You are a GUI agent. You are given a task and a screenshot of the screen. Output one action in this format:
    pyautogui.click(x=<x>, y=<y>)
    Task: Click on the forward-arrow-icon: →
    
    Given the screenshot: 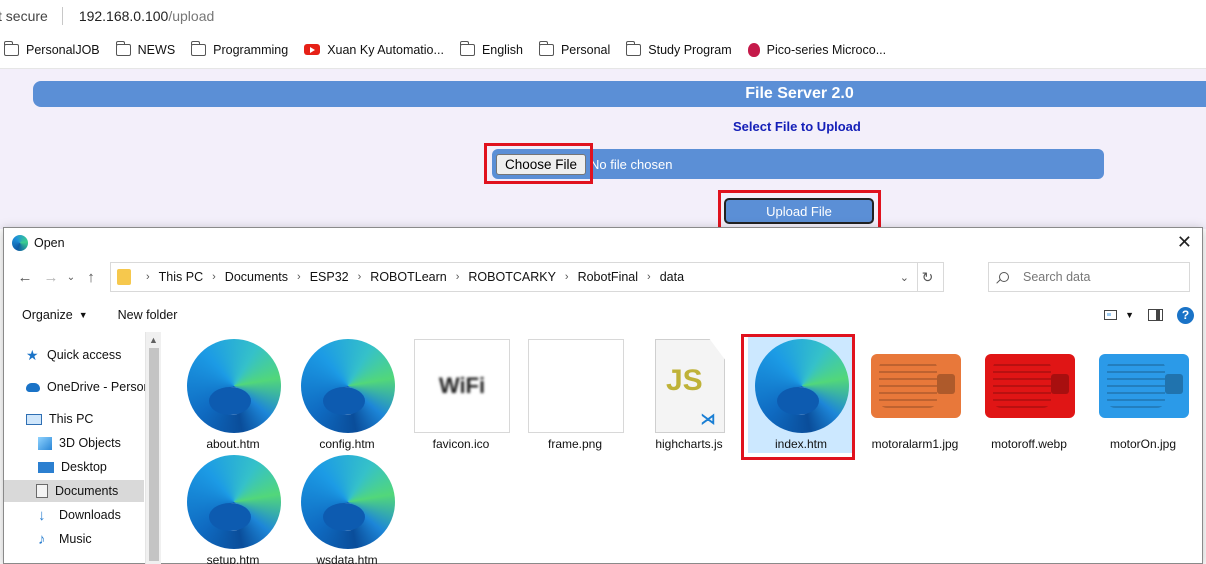 What is the action you would take?
    pyautogui.click(x=51, y=277)
    